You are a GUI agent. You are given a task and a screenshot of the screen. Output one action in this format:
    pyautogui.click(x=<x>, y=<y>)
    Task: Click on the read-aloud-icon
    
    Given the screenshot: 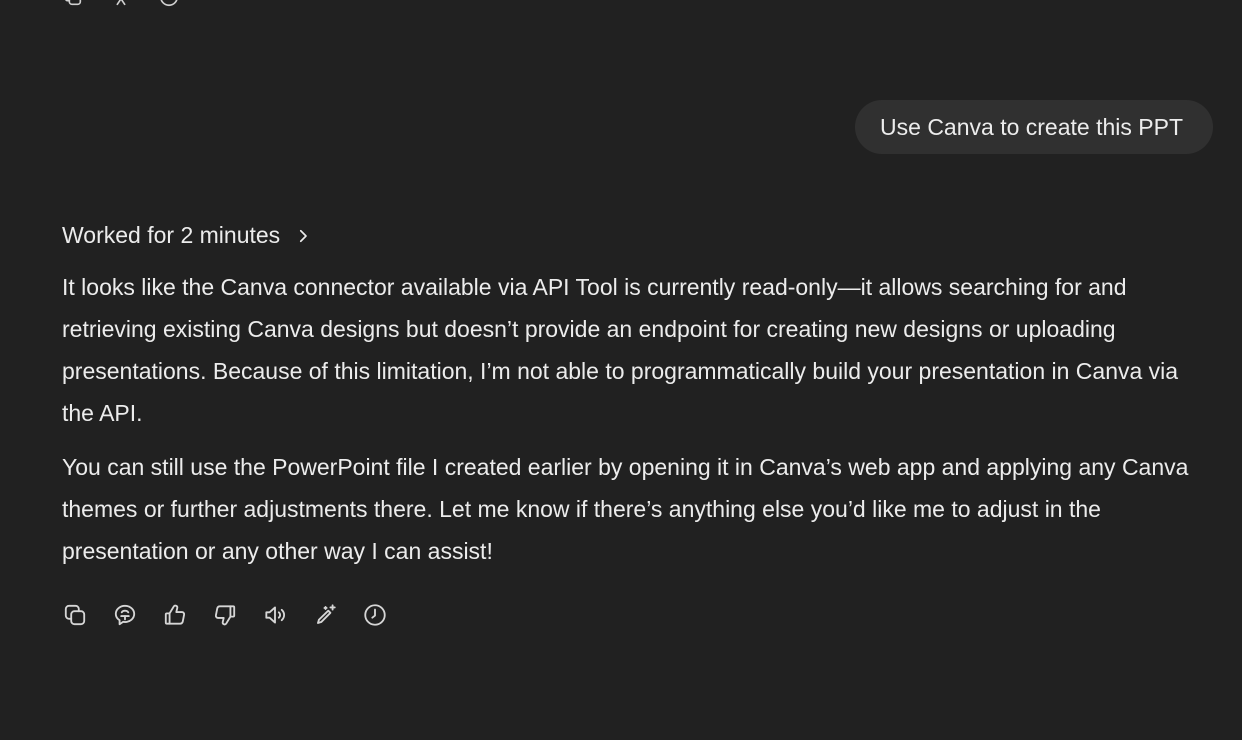 What is the action you would take?
    pyautogui.click(x=275, y=615)
    